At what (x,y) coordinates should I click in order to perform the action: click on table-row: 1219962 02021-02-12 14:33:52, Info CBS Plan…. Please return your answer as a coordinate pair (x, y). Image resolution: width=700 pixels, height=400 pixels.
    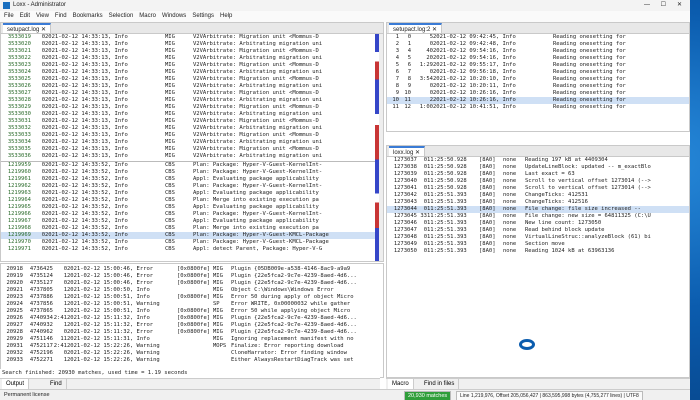
    Looking at the image, I should click on (192, 186).